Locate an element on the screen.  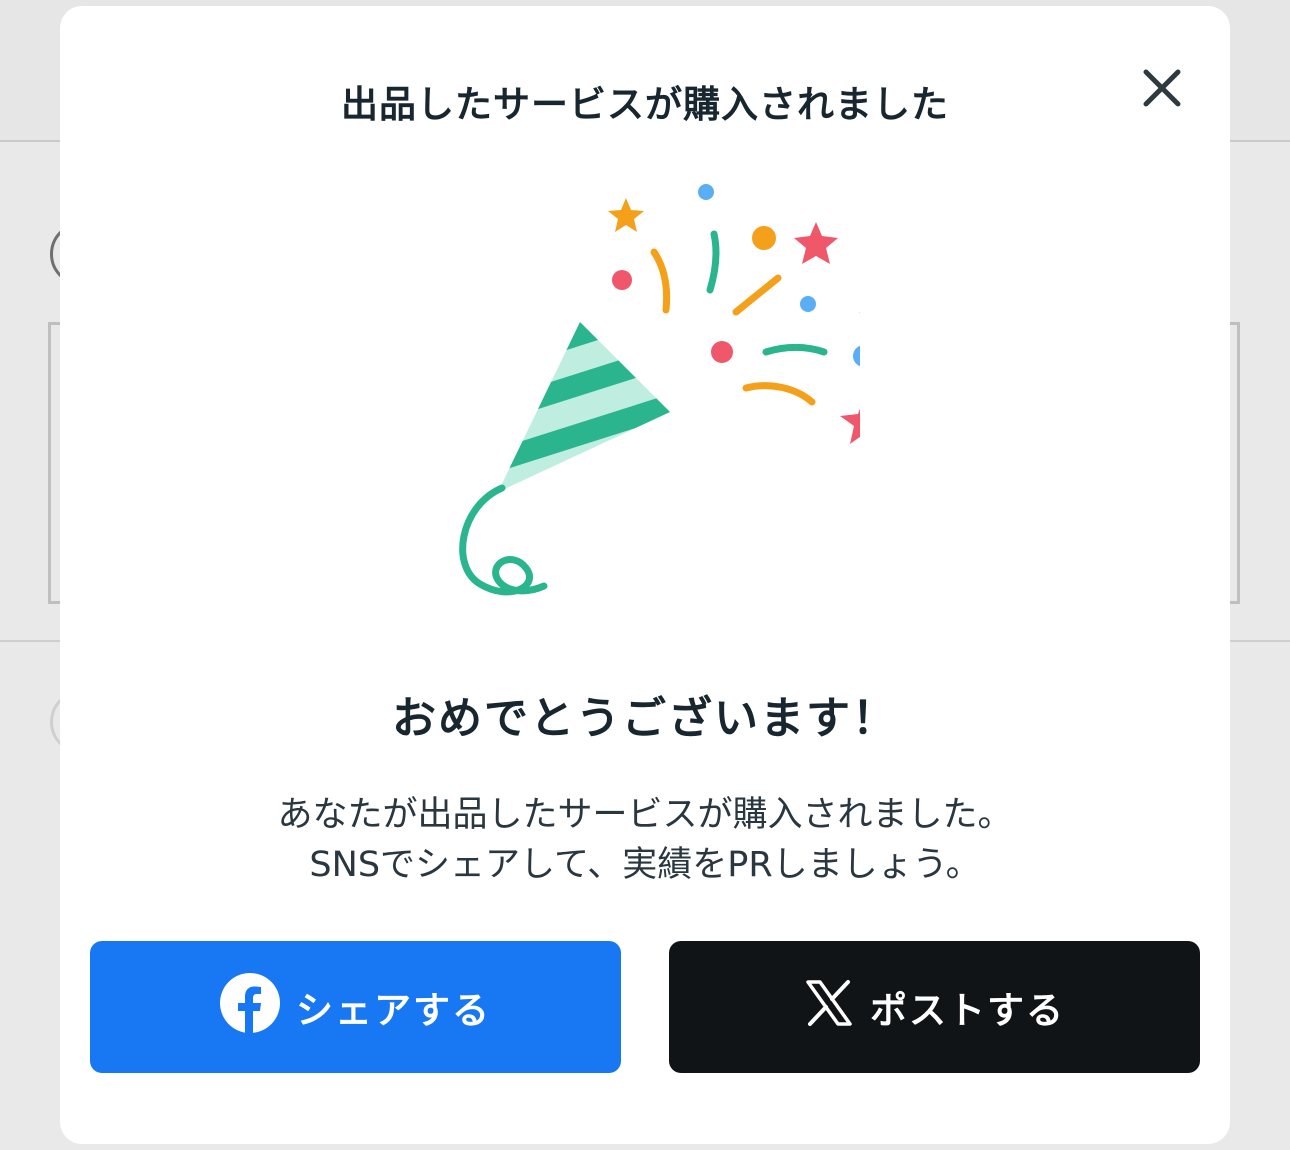
facebook-share-label: シェアする is located at coordinates (393, 1010).